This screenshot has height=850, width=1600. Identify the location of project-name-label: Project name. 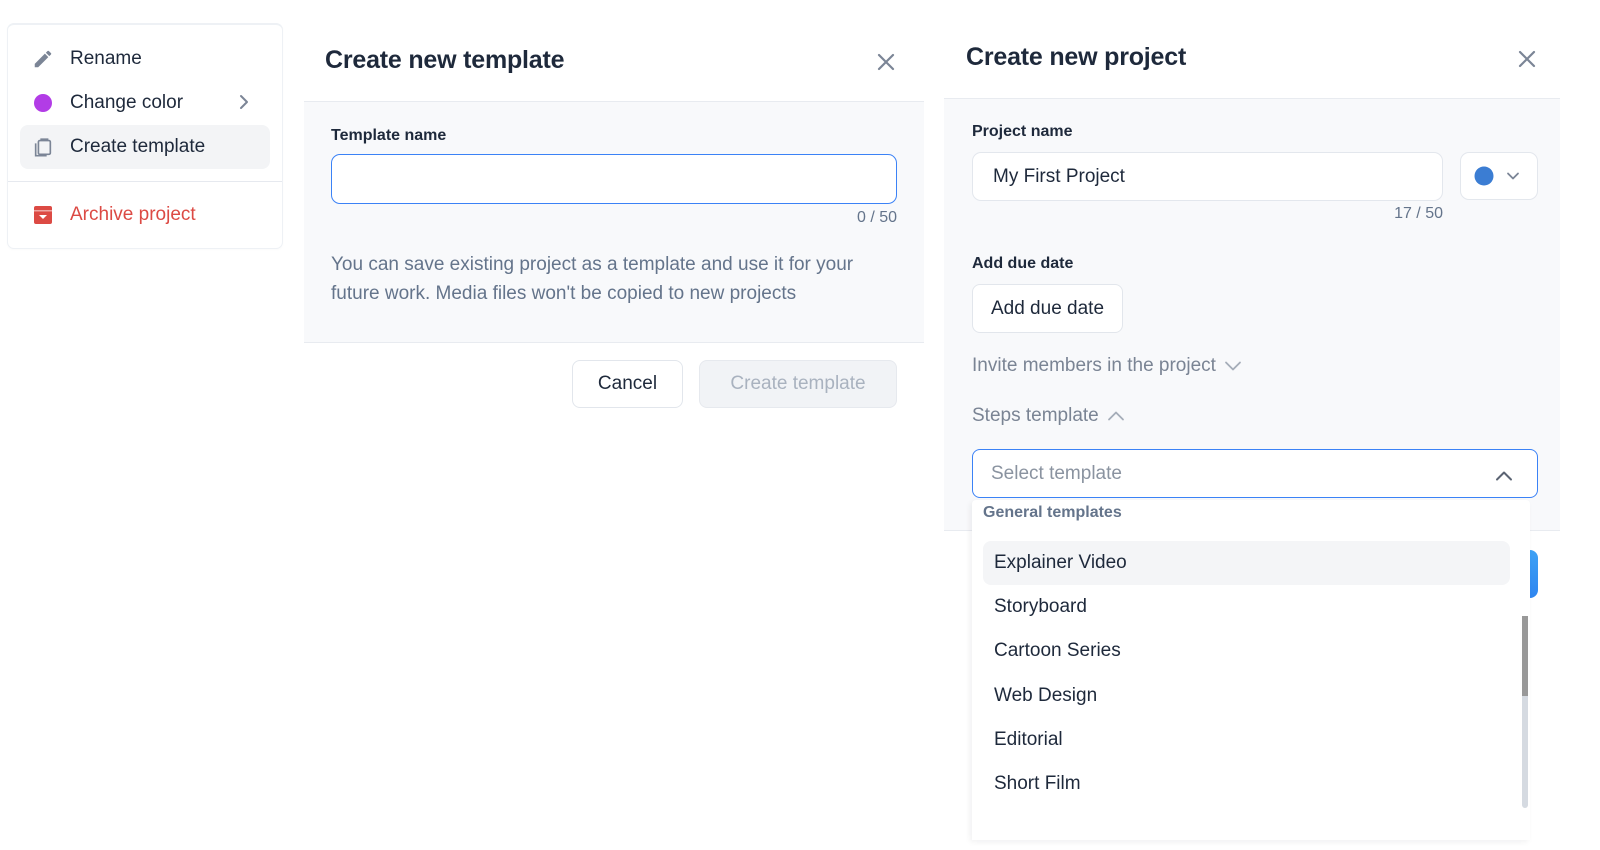
(1022, 131).